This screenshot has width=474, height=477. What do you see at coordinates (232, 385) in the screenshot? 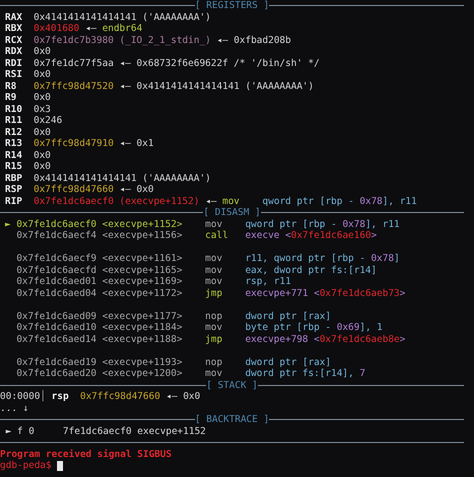
I see `section-title: [ STACK ]` at bounding box center [232, 385].